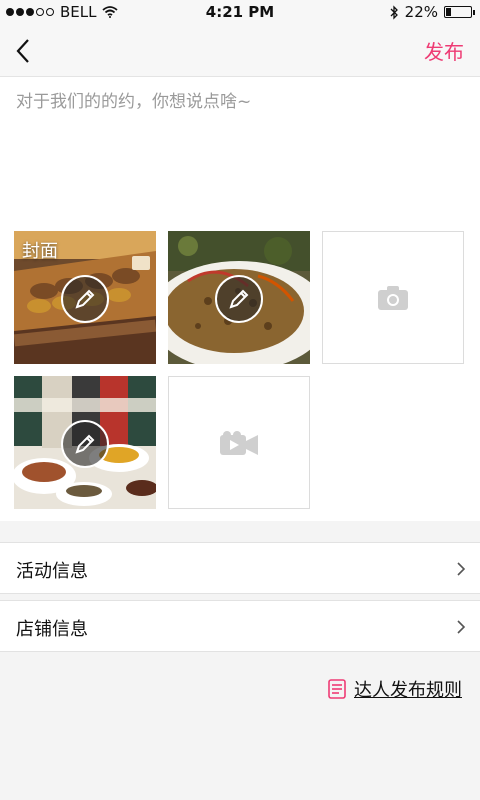 This screenshot has width=480, height=800. I want to click on menu-item-store-info: 店铺信息, so click(240, 626).